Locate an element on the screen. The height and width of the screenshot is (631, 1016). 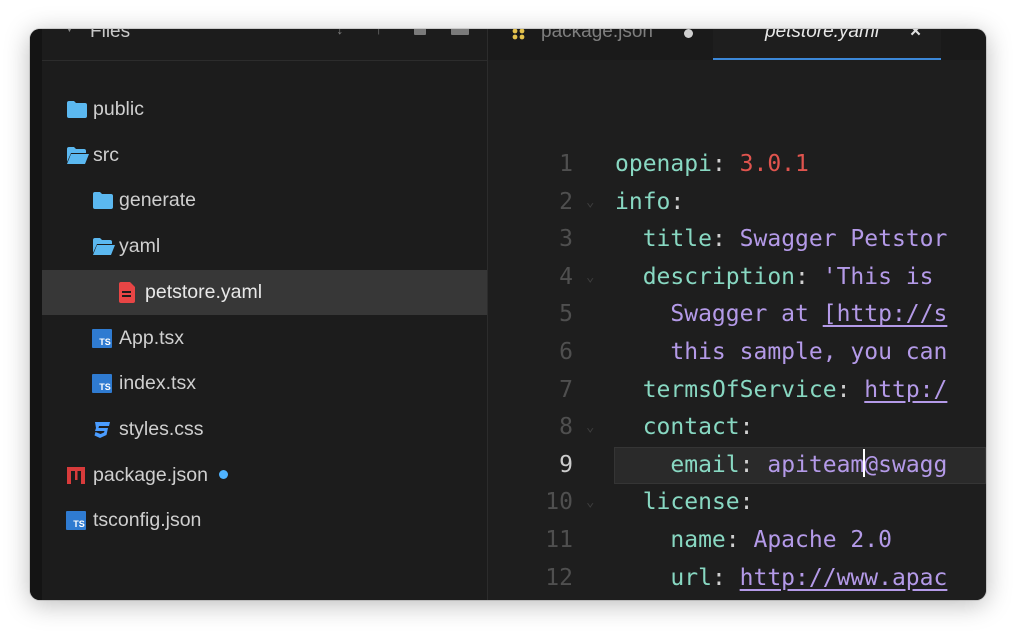
code-token: @swagg is located at coordinates (906, 464).